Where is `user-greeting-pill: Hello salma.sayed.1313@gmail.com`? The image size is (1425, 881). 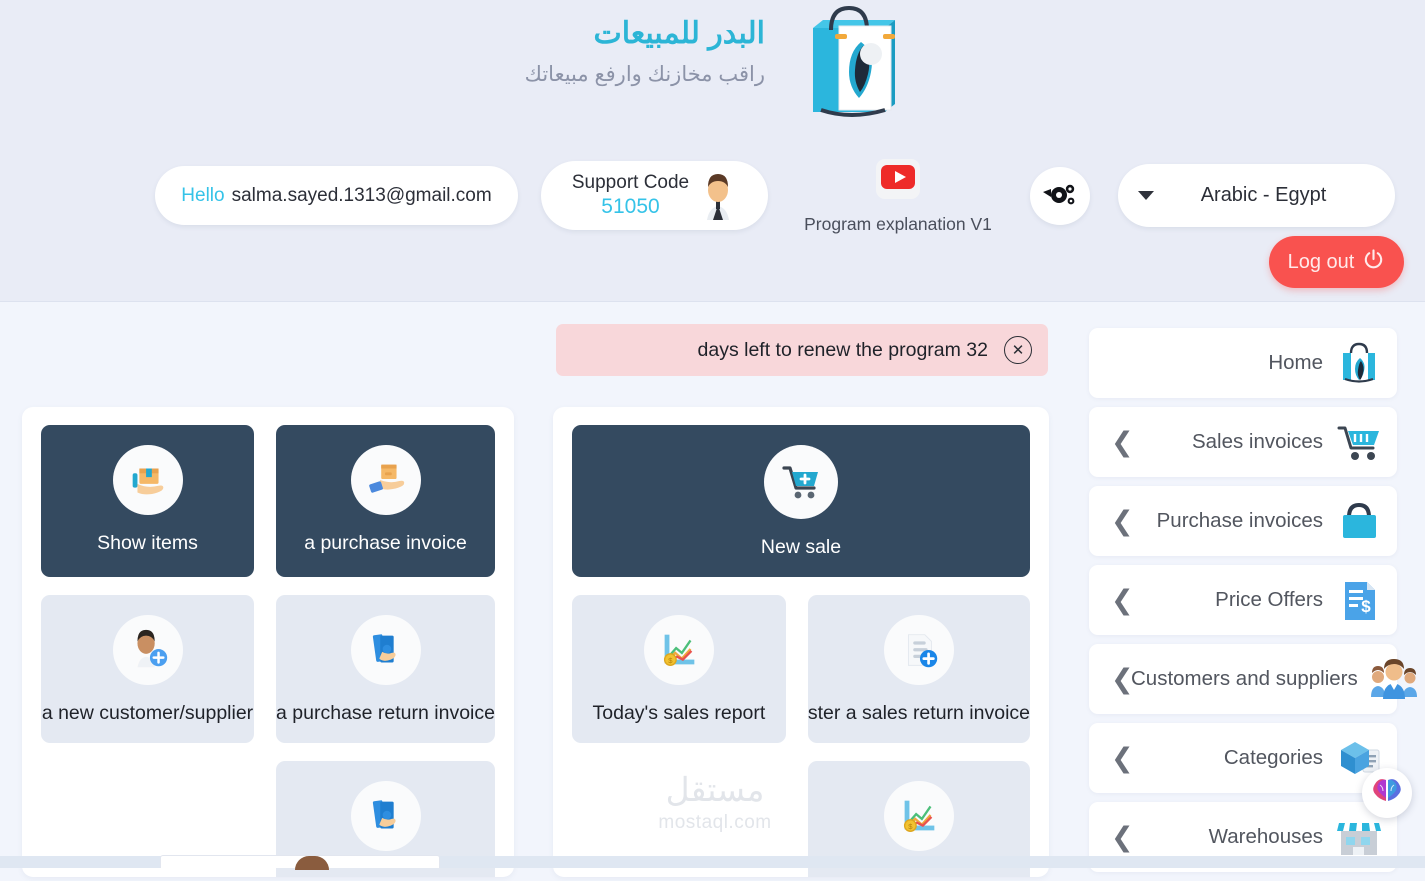 user-greeting-pill: Hello salma.sayed.1313@gmail.com is located at coordinates (336, 195).